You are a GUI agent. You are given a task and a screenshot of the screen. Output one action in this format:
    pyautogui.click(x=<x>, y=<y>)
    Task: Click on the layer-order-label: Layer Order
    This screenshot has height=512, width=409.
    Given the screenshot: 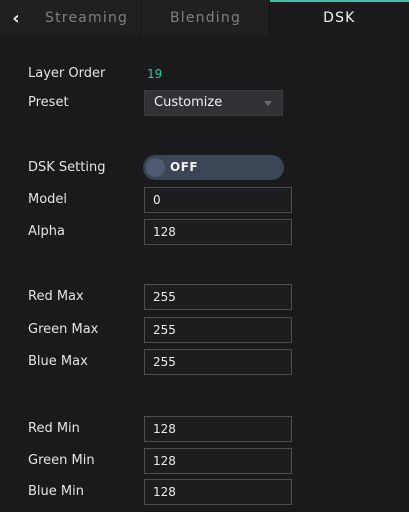 What is the action you would take?
    pyautogui.click(x=67, y=73)
    